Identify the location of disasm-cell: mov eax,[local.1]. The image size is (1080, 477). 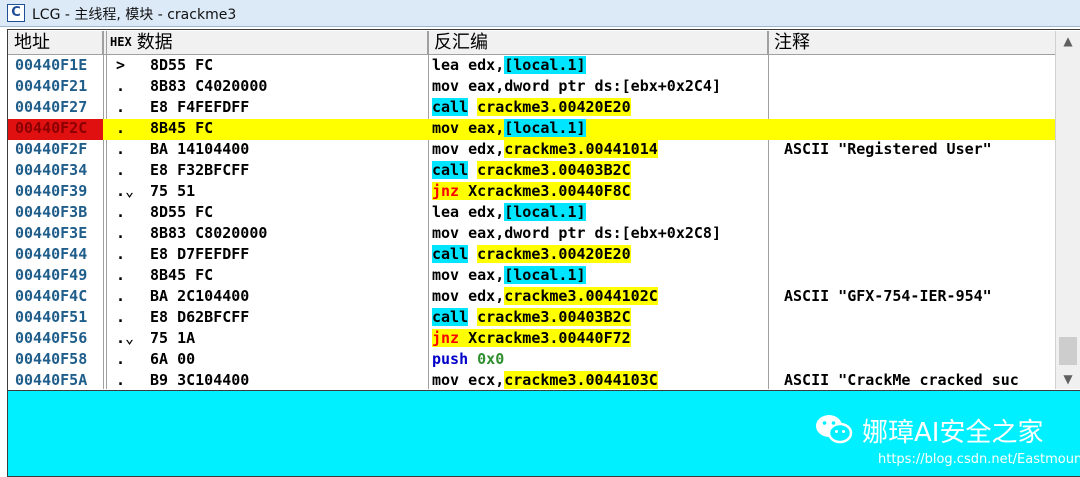
(600, 129).